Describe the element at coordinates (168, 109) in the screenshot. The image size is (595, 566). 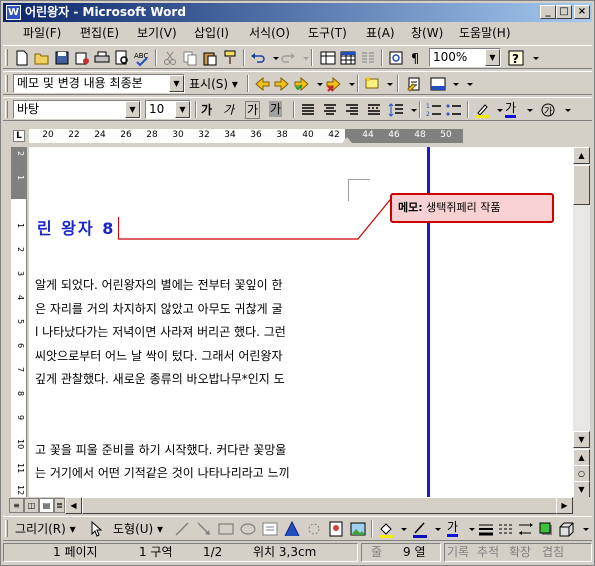
I see `font-size-combo: 10 ▼` at that location.